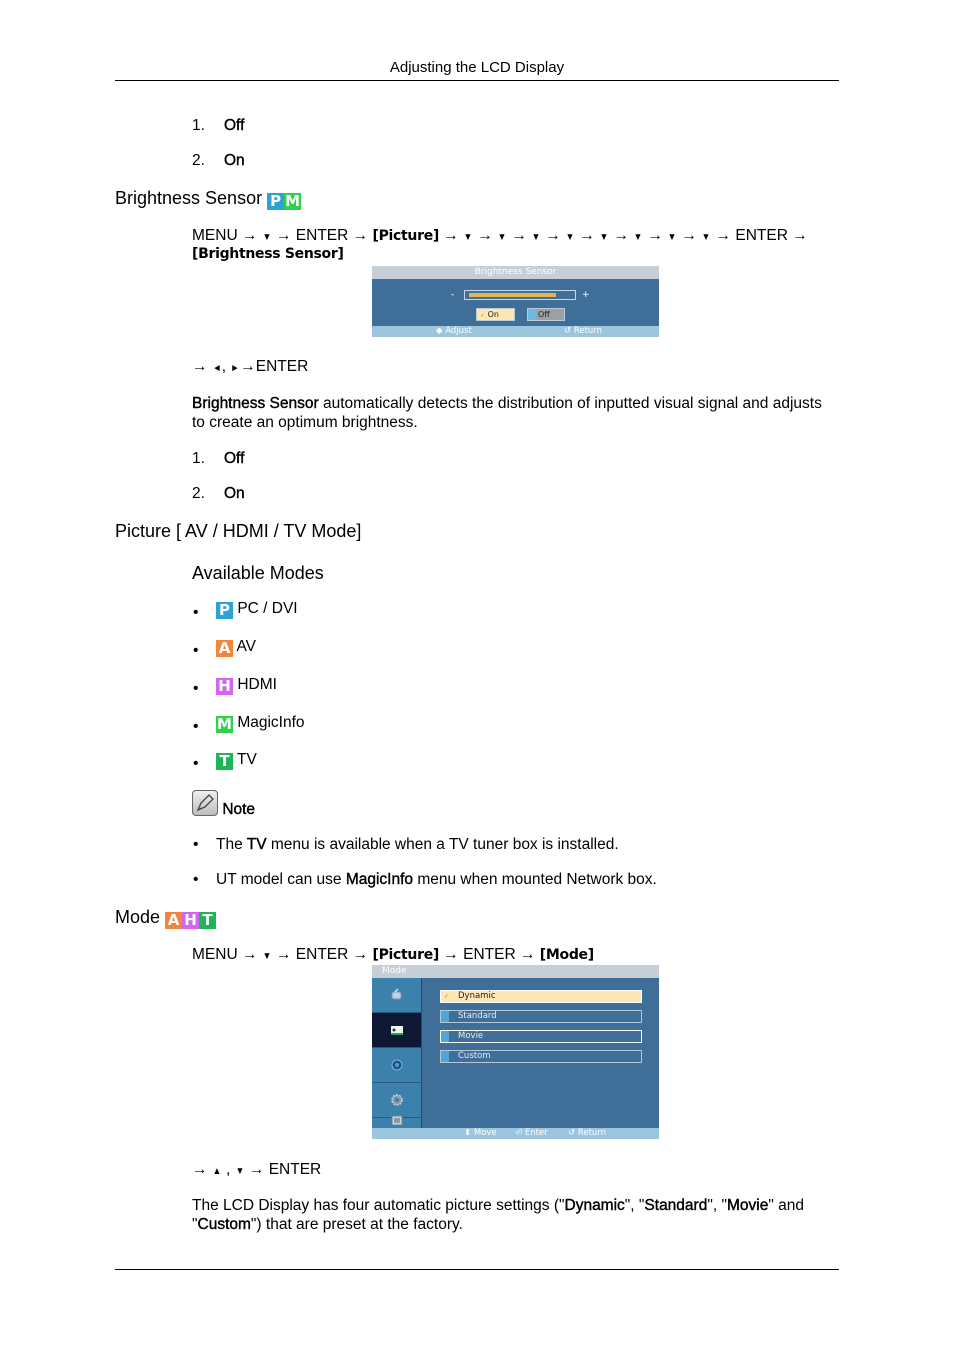 The image size is (954, 1350). I want to click on desc-term: Dynamic, so click(594, 1205).